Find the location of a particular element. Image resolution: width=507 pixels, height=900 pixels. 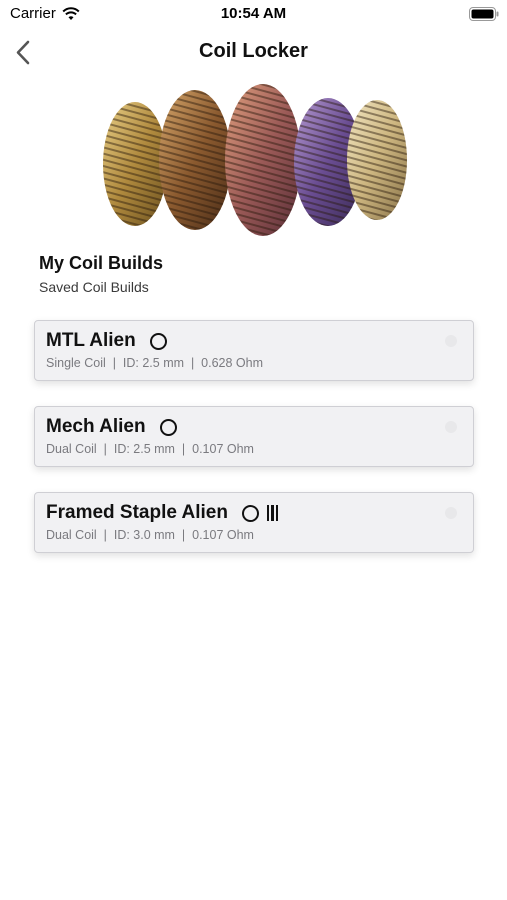

build-title-row: Framed Staple Alien is located at coordinates (162, 513).